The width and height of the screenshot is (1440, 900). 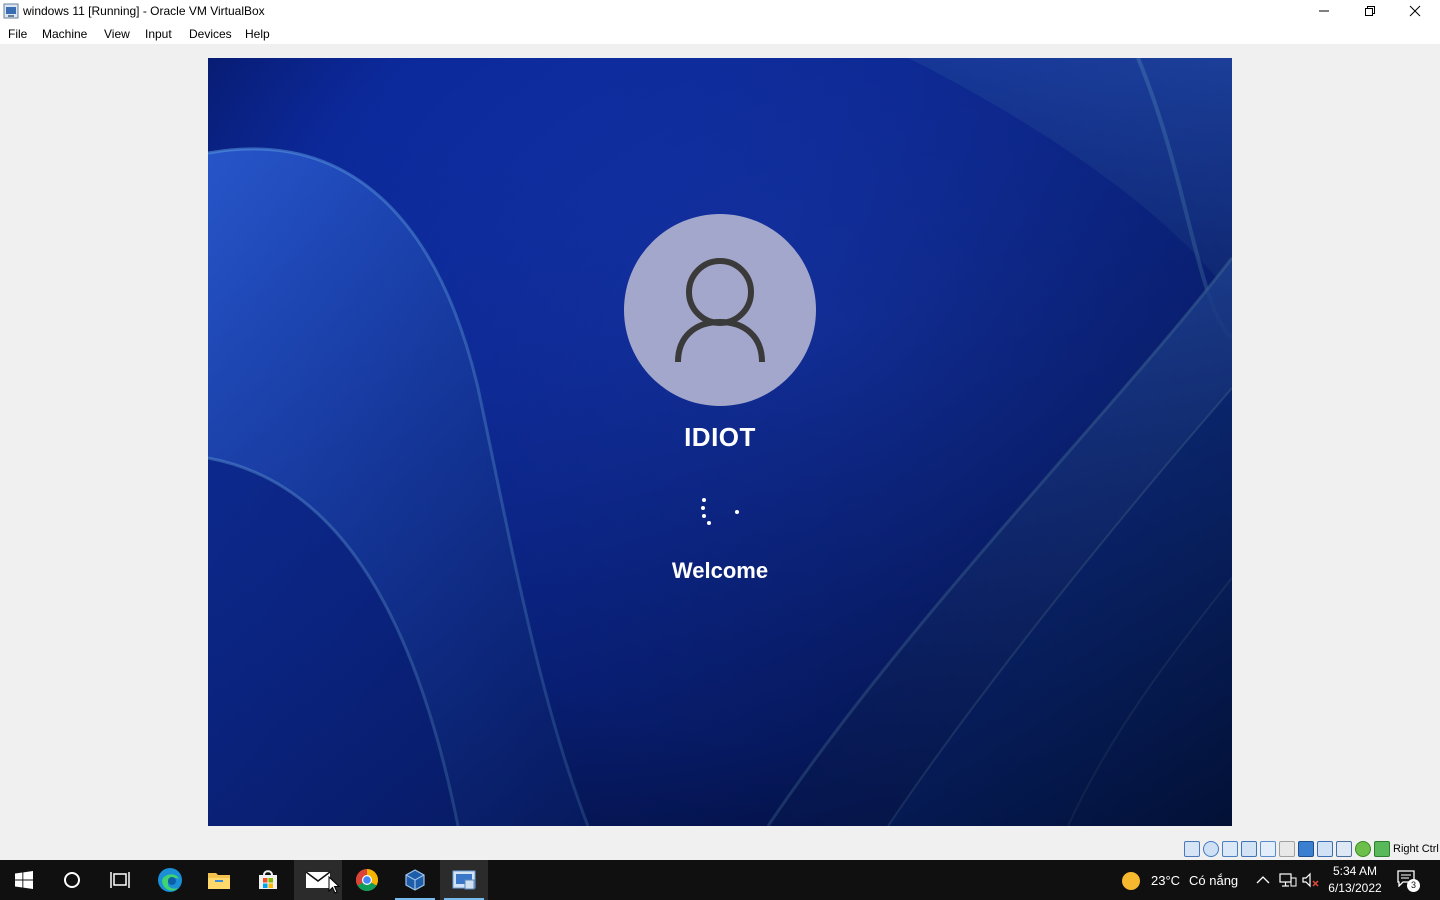 I want to click on taskbar: 23°C Có nắng 5:34 AM 6/13/2022 3, so click(x=720, y=880).